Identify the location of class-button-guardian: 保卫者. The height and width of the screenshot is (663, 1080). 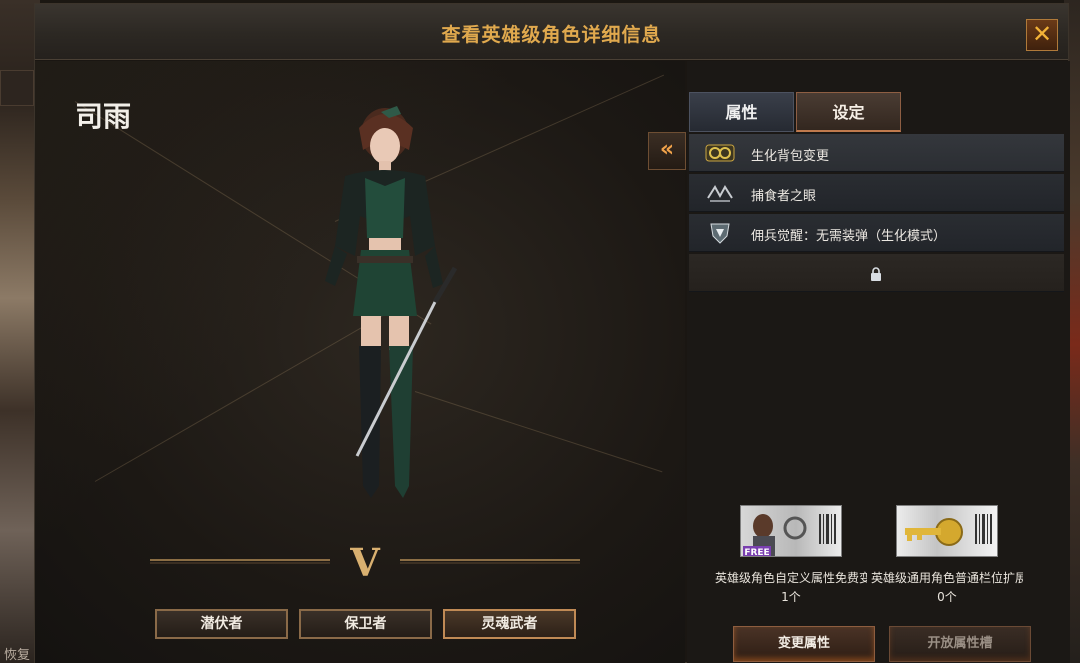
(365, 624).